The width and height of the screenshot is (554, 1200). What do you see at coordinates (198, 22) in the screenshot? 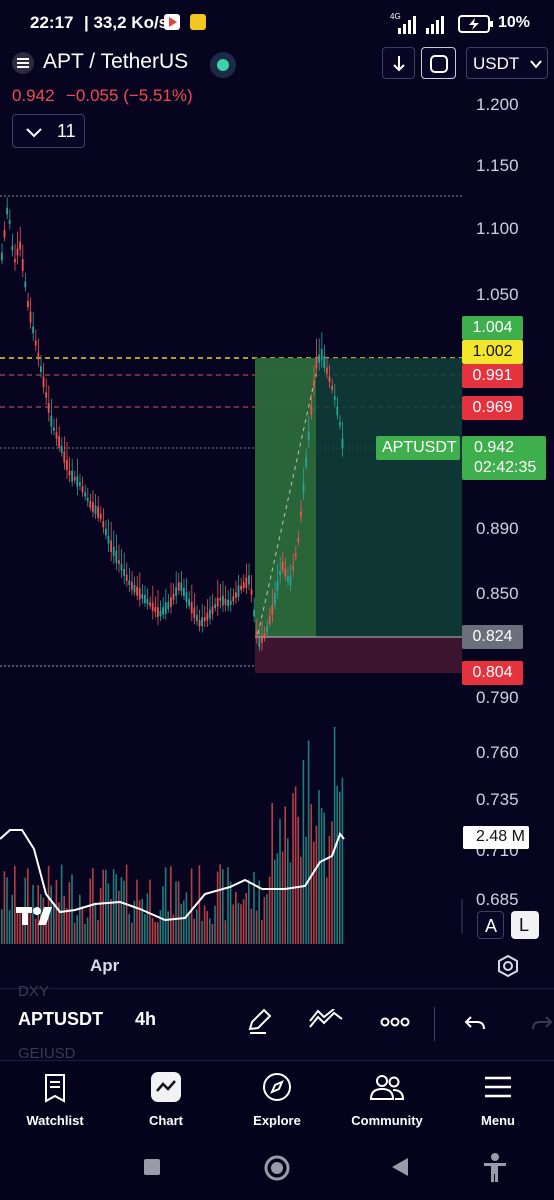
I see `app-notification-icon` at bounding box center [198, 22].